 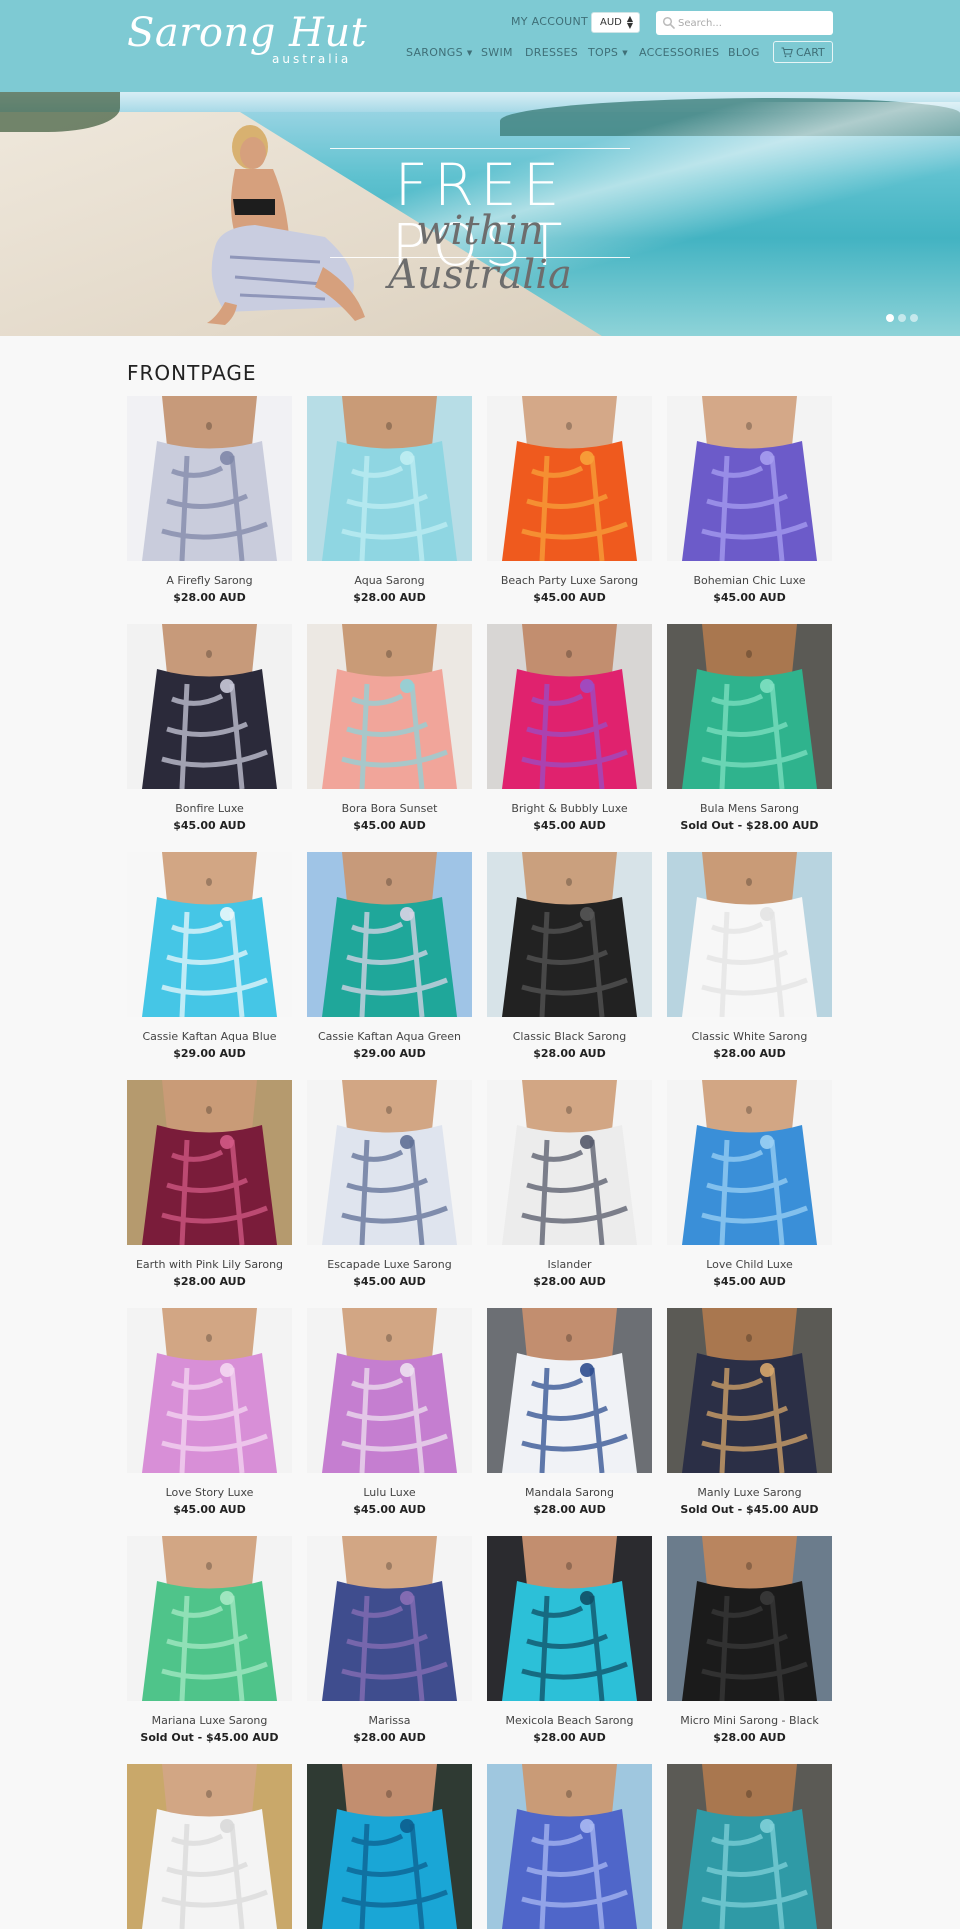 I want to click on product-title: Classic White Sarong, so click(x=749, y=1036).